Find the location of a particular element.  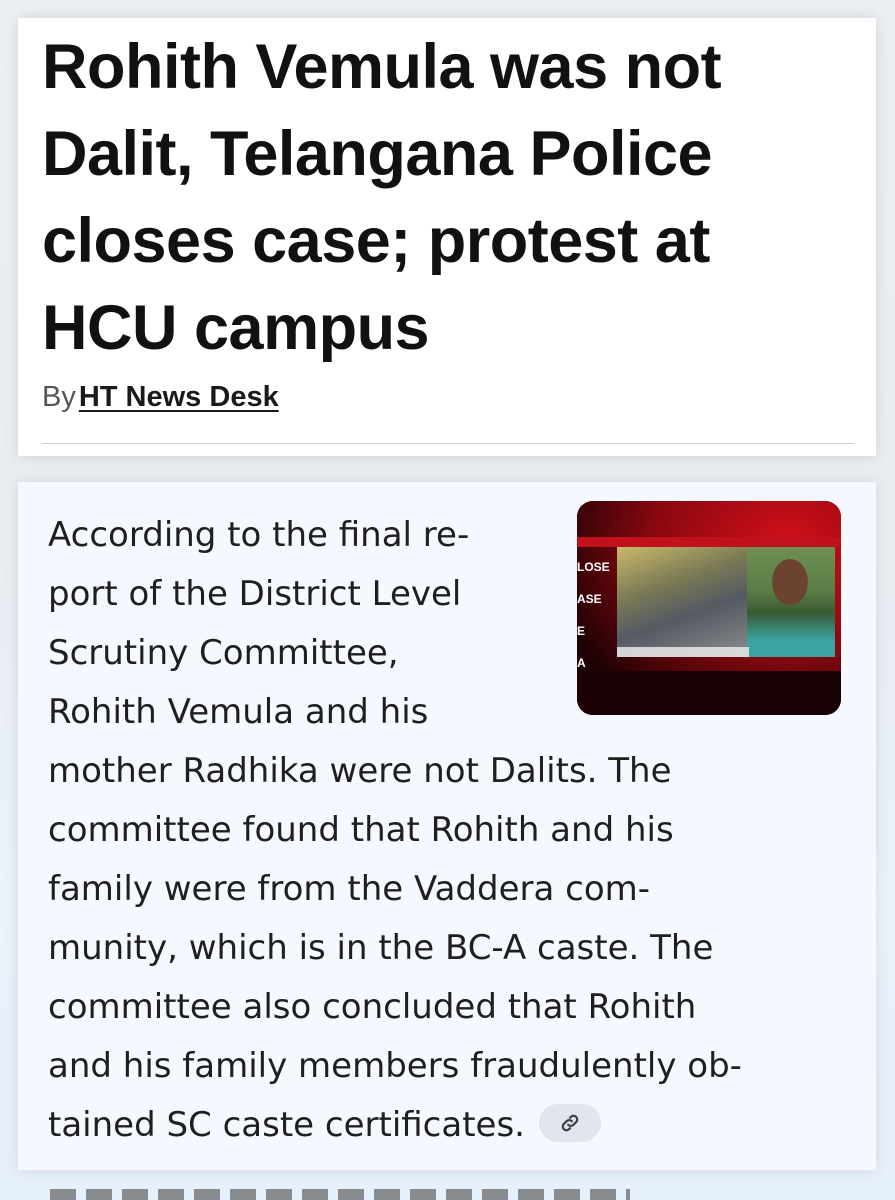

summary-line: and his family members fraudulently ob- is located at coordinates (395, 1066).